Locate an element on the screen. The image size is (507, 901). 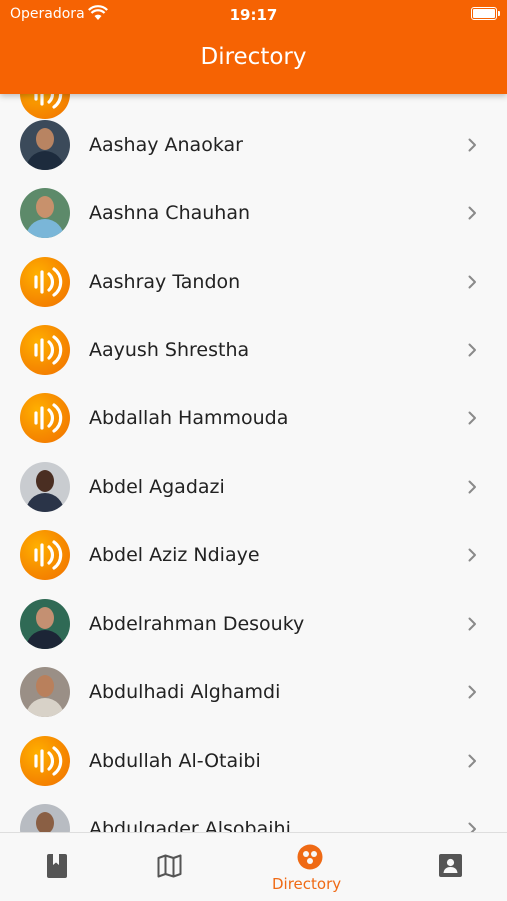
list-item: Aayush Shrestha is located at coordinates (253, 350).